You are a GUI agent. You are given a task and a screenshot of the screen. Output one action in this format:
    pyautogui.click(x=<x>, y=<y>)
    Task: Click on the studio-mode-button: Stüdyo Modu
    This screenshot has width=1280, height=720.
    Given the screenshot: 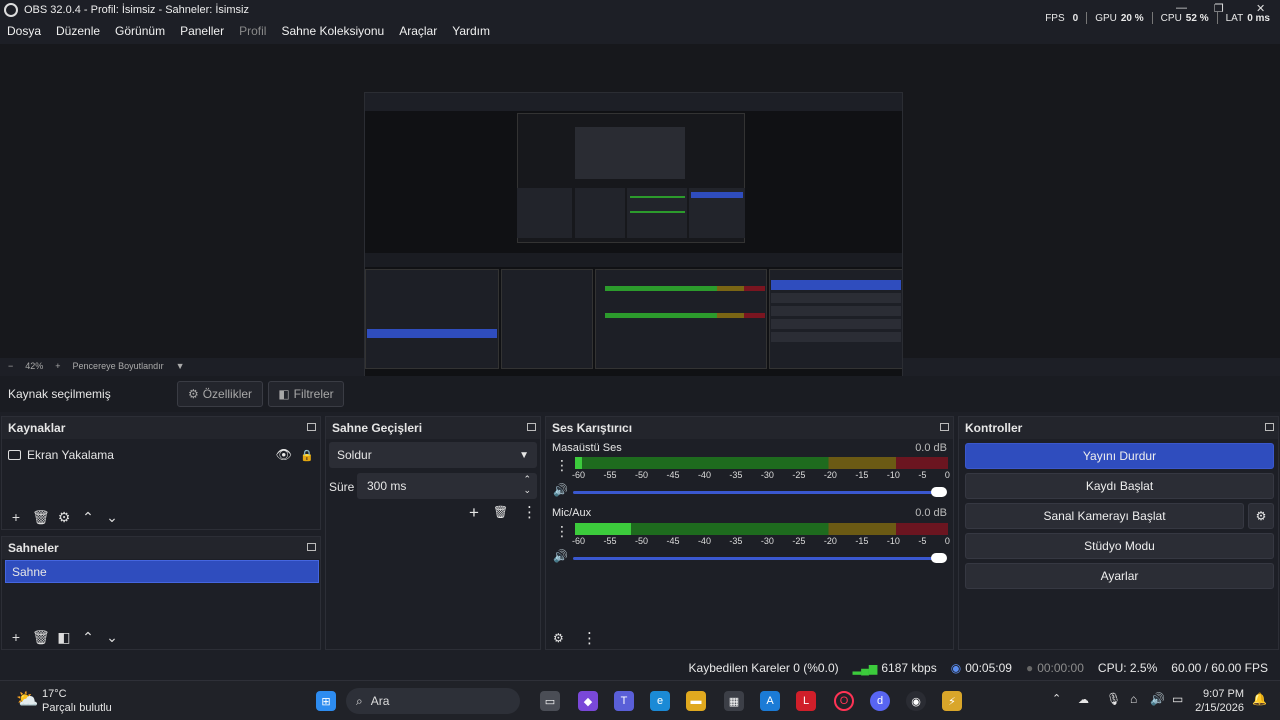 What is the action you would take?
    pyautogui.click(x=1119, y=546)
    